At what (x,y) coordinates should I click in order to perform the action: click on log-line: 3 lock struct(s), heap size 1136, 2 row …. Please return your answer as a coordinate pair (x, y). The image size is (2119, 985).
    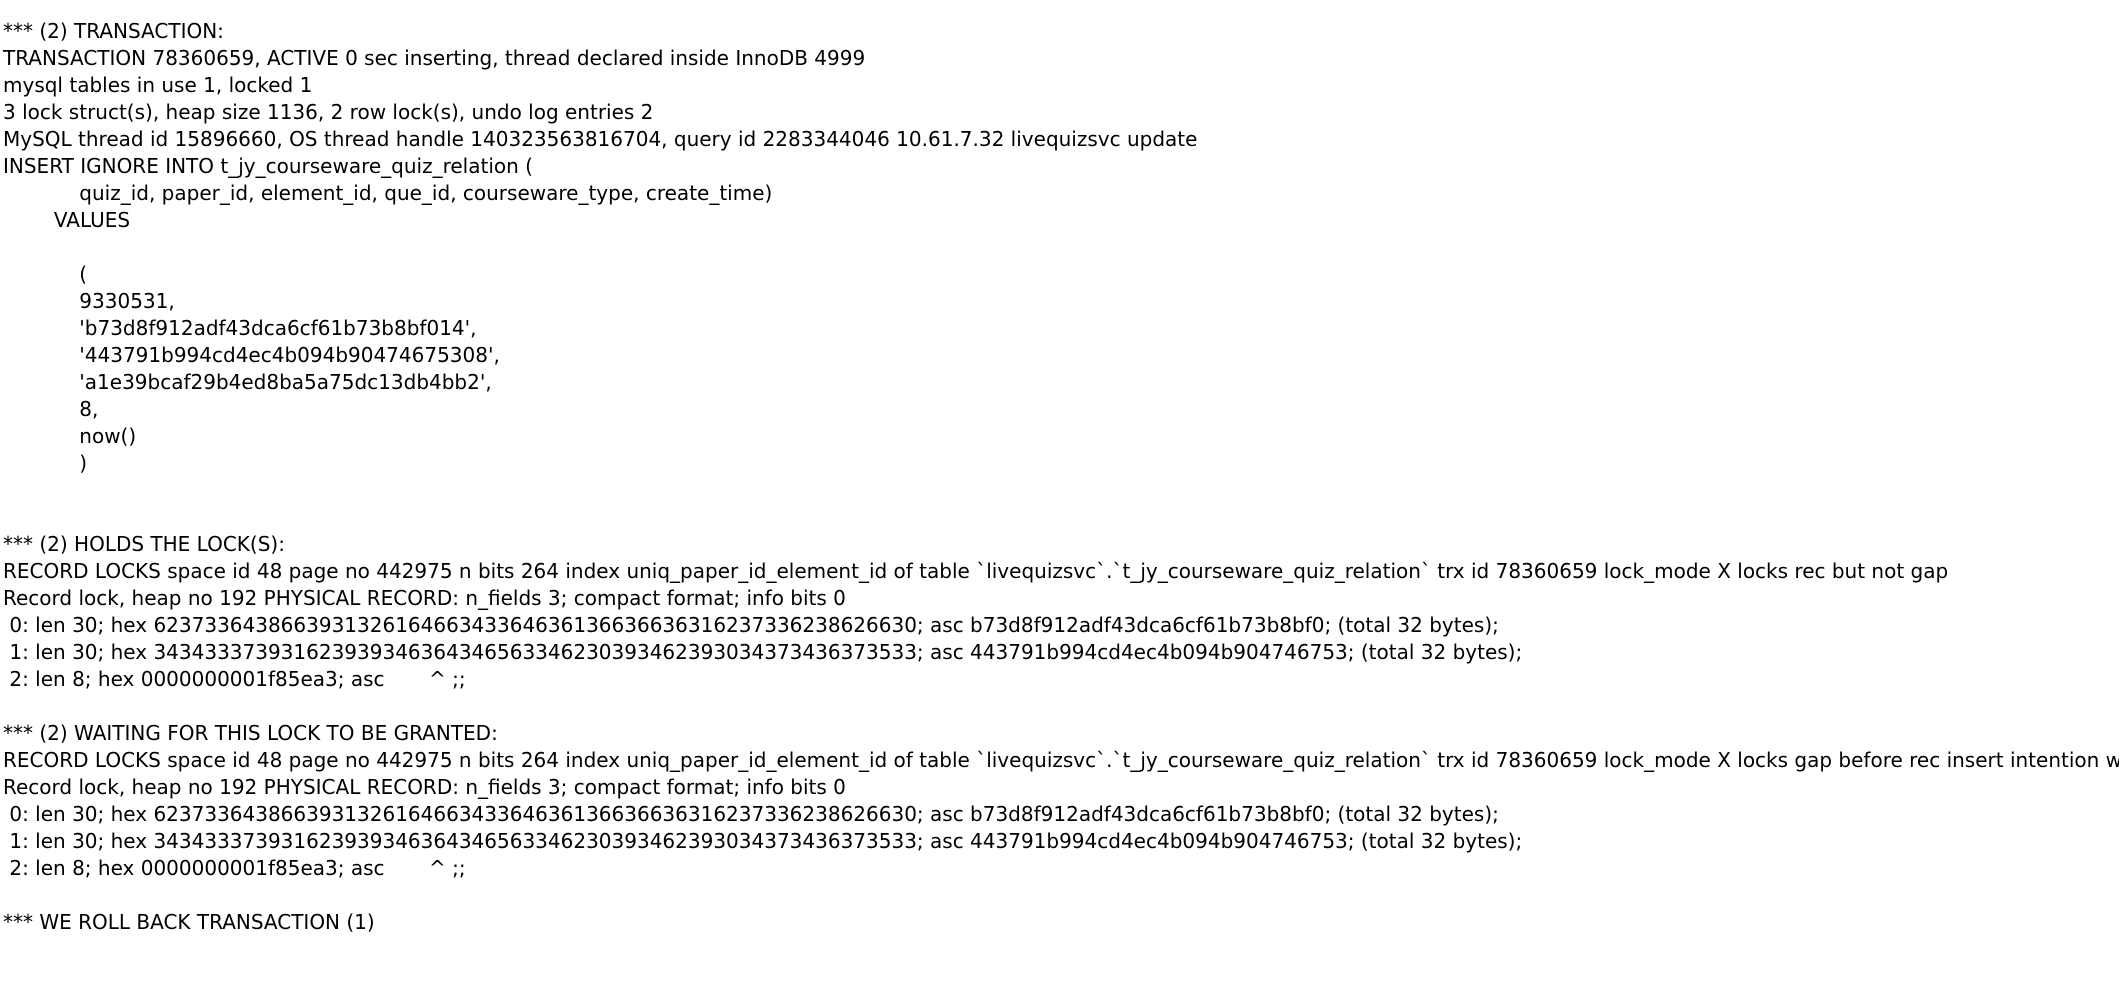
    Looking at the image, I should click on (328, 112).